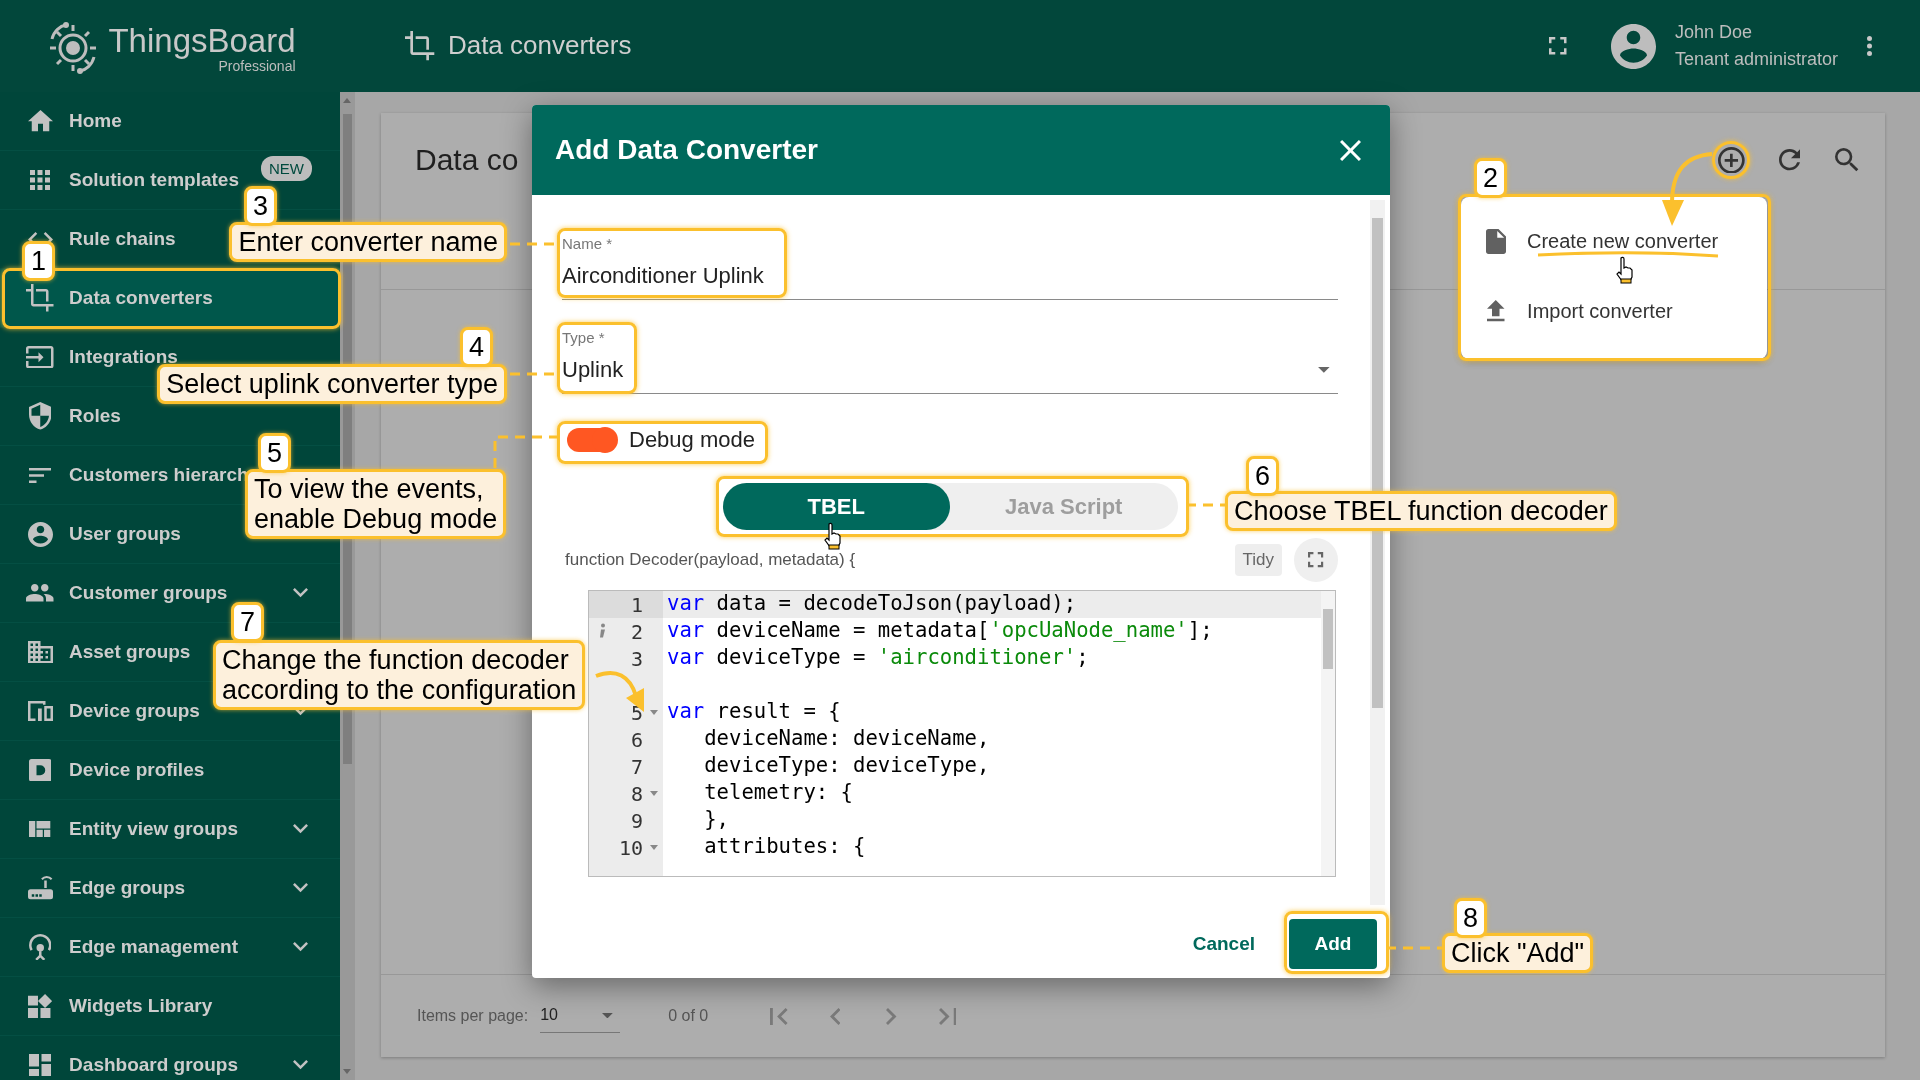 The width and height of the screenshot is (1920, 1080). Describe the element at coordinates (170, 888) in the screenshot. I see `sidebar-item: Edge groups` at that location.